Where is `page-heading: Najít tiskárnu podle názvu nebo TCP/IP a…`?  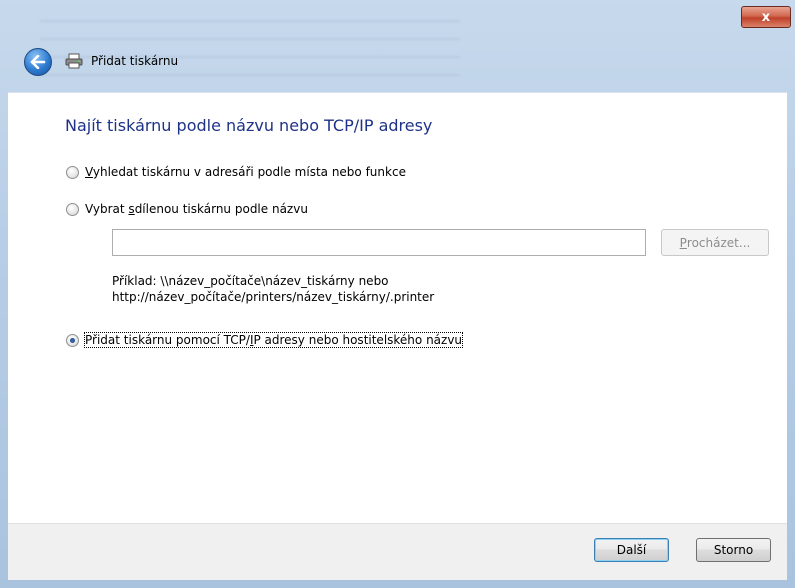 page-heading: Najít tiskárnu podle názvu nebo TCP/IP a… is located at coordinates (249, 125).